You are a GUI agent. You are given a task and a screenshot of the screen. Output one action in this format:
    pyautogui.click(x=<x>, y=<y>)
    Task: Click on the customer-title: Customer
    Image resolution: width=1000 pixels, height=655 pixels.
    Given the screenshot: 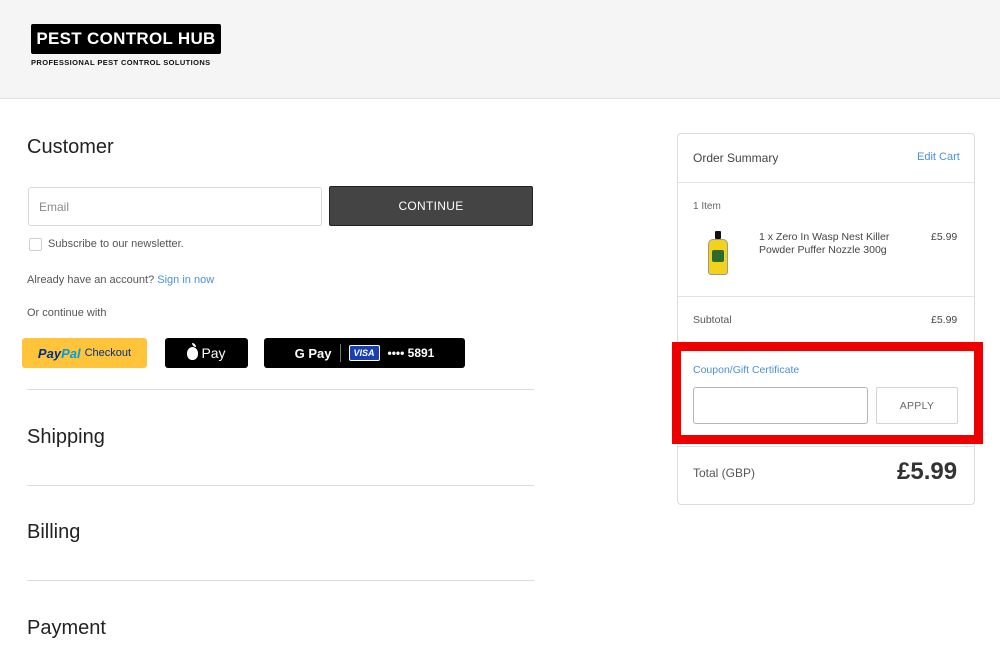 What is the action you would take?
    pyautogui.click(x=70, y=147)
    